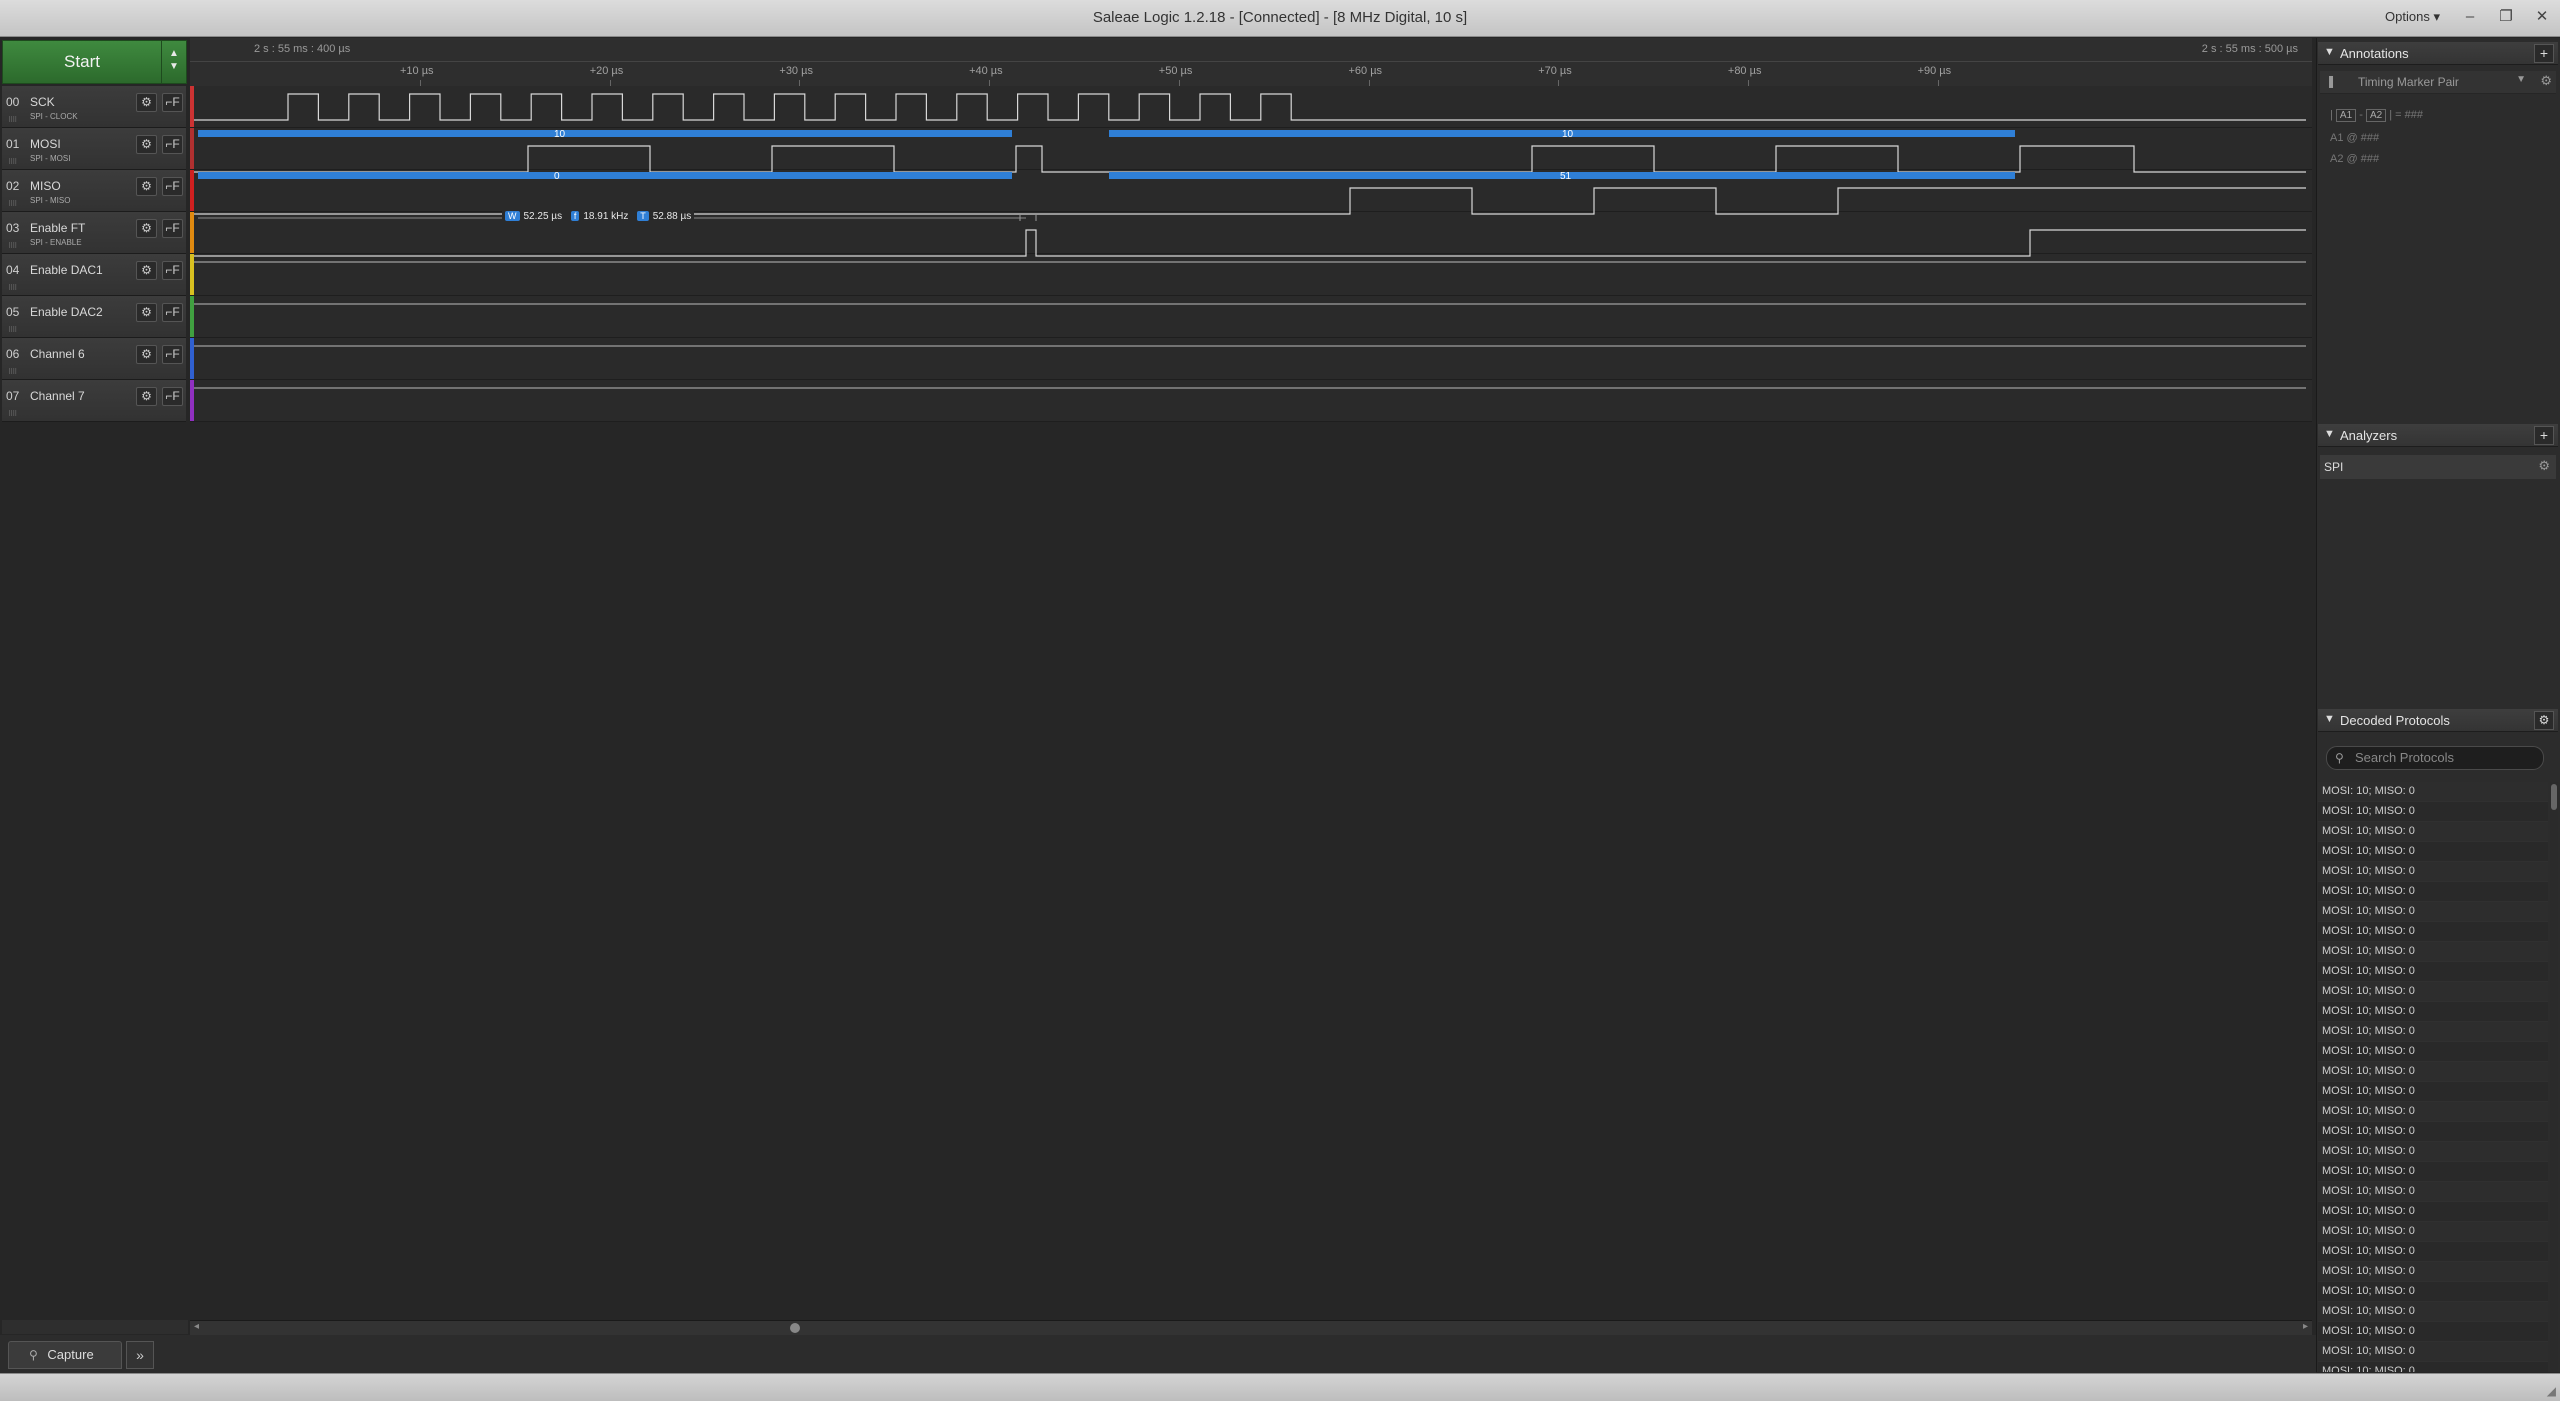 The image size is (2560, 1401). What do you see at coordinates (94, 359) in the screenshot?
I see `channel-row-06: 06 Channel 6 ⠿⠿ ⚙ ⌐F` at bounding box center [94, 359].